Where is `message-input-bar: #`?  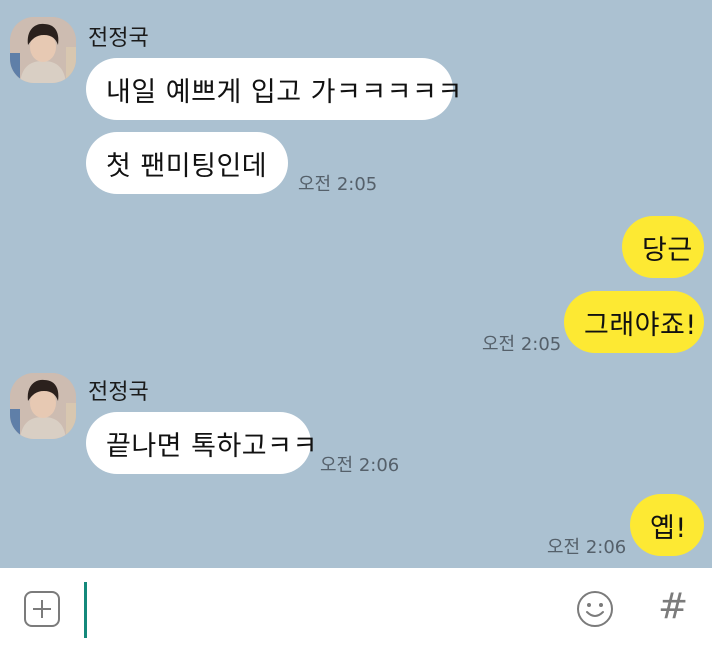
message-input-bar: # is located at coordinates (356, 610).